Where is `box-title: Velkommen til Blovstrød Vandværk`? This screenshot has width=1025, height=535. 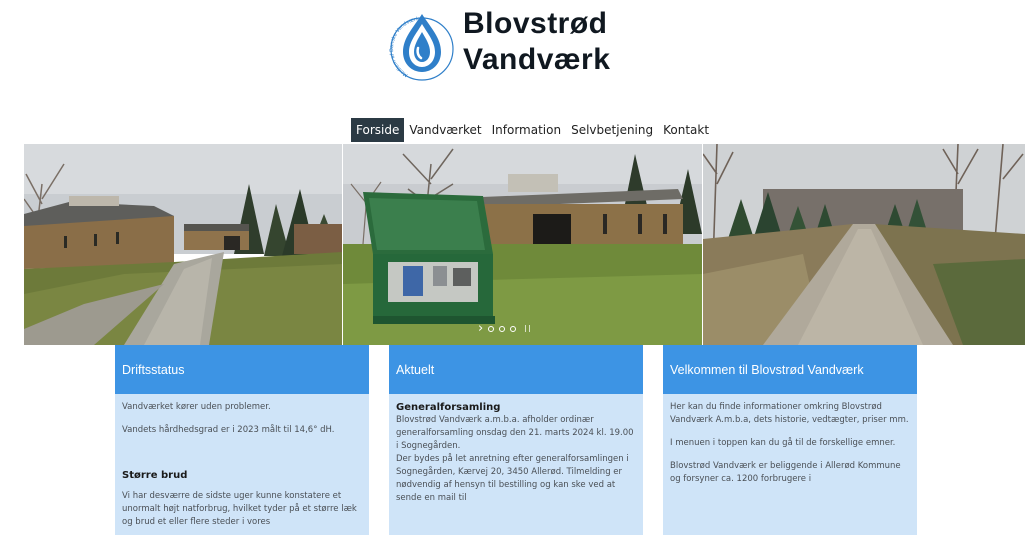 box-title: Velkommen til Blovstrød Vandværk is located at coordinates (767, 369).